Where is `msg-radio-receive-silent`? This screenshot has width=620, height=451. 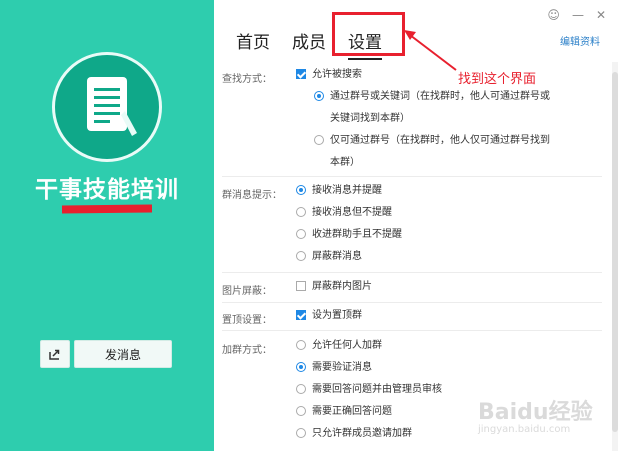
msg-radio-receive-silent is located at coordinates (301, 212).